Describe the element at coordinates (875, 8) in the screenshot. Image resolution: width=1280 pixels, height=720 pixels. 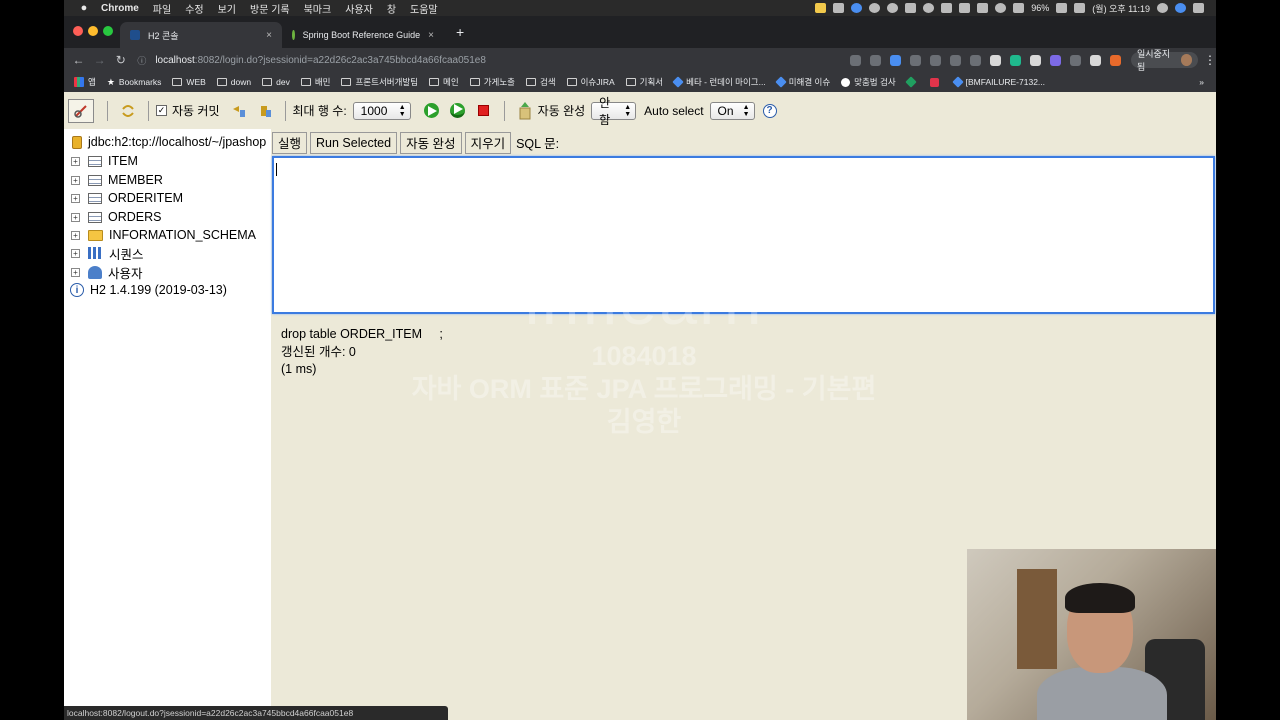
I see `clock-icon` at that location.